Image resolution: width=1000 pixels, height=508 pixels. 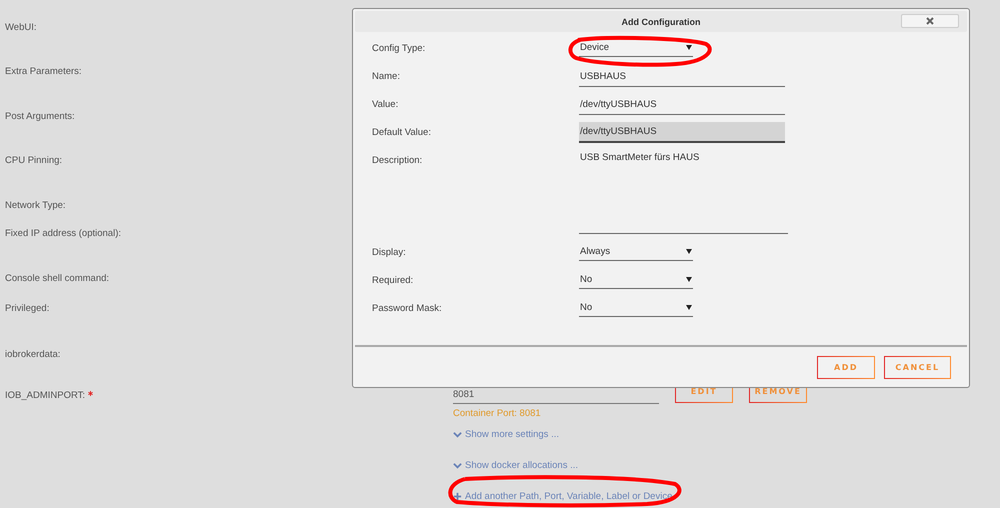 What do you see at coordinates (32, 354) in the screenshot?
I see `field-label: iobrokerdata:` at bounding box center [32, 354].